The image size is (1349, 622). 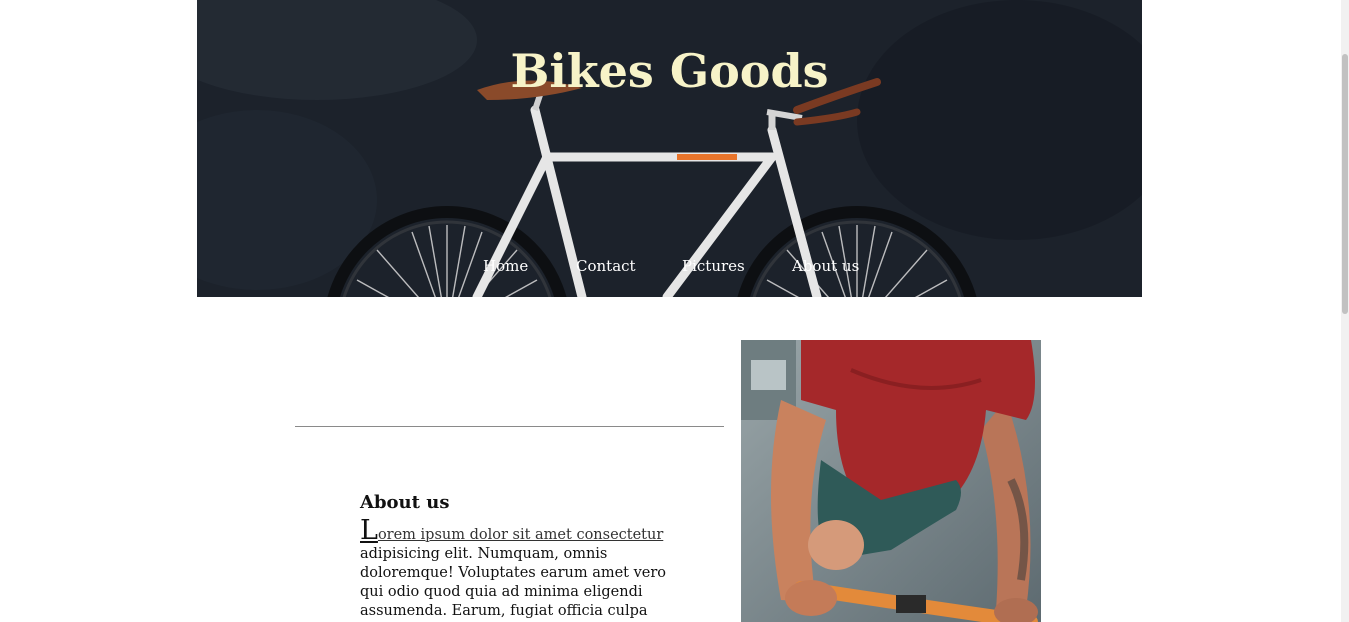 I want to click on cyclist-photo, so click(x=891, y=481).